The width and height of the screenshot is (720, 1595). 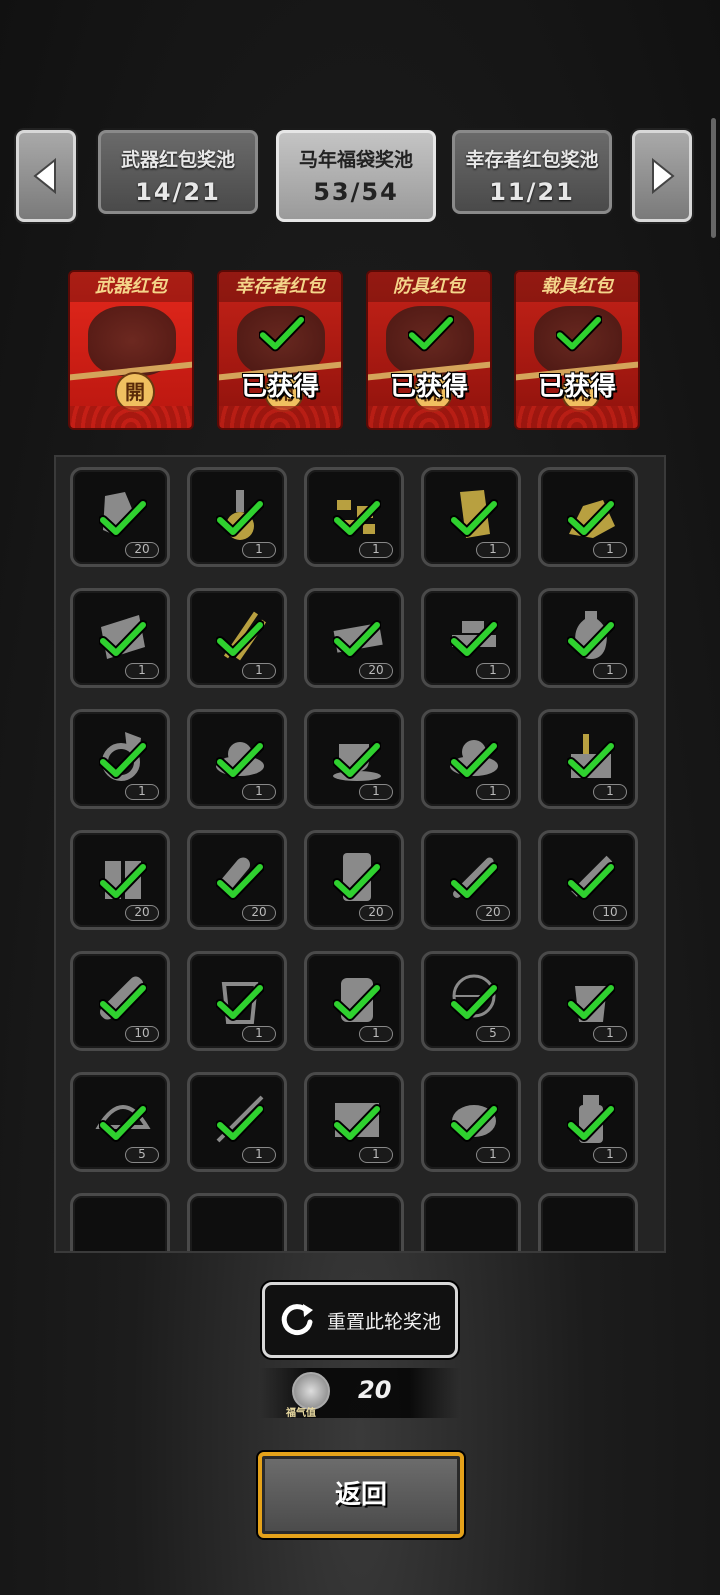 I want to click on red-envelope-3: 防具红包開已获得, so click(x=429, y=350).